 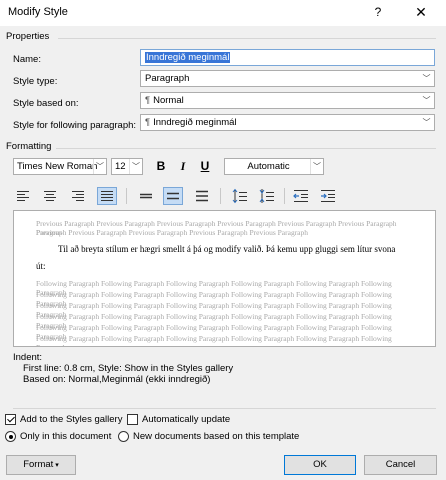 I want to click on single-spacing-button, so click(x=146, y=196).